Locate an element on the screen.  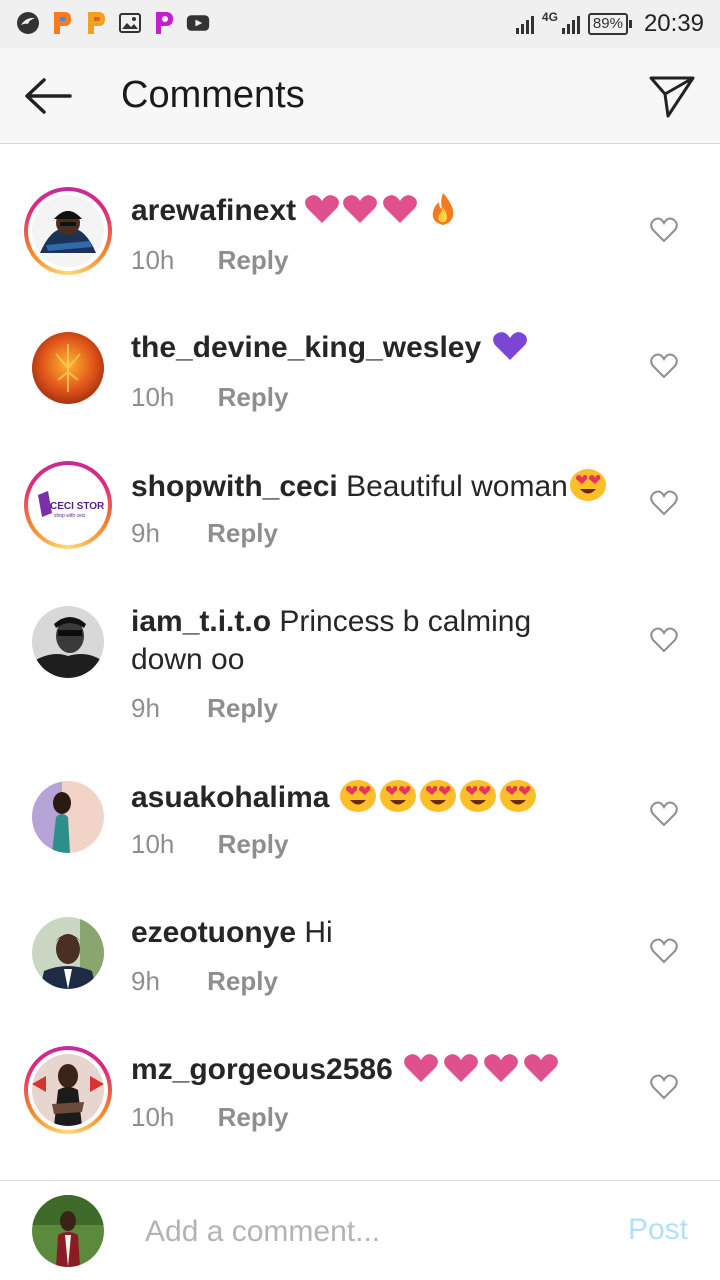
send-icon is located at coordinates (672, 97).